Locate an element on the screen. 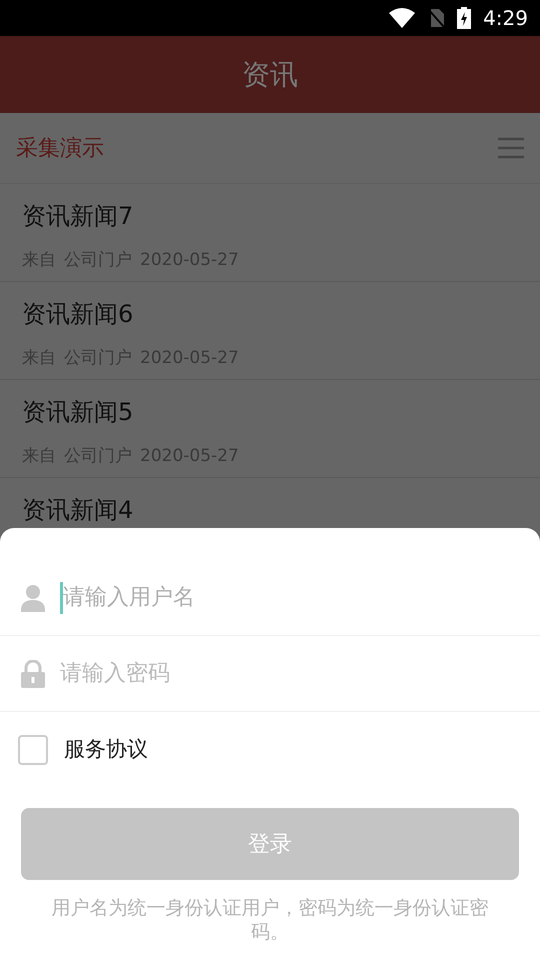 This screenshot has height=960, width=540. status-time: 4:29 is located at coordinates (505, 18).